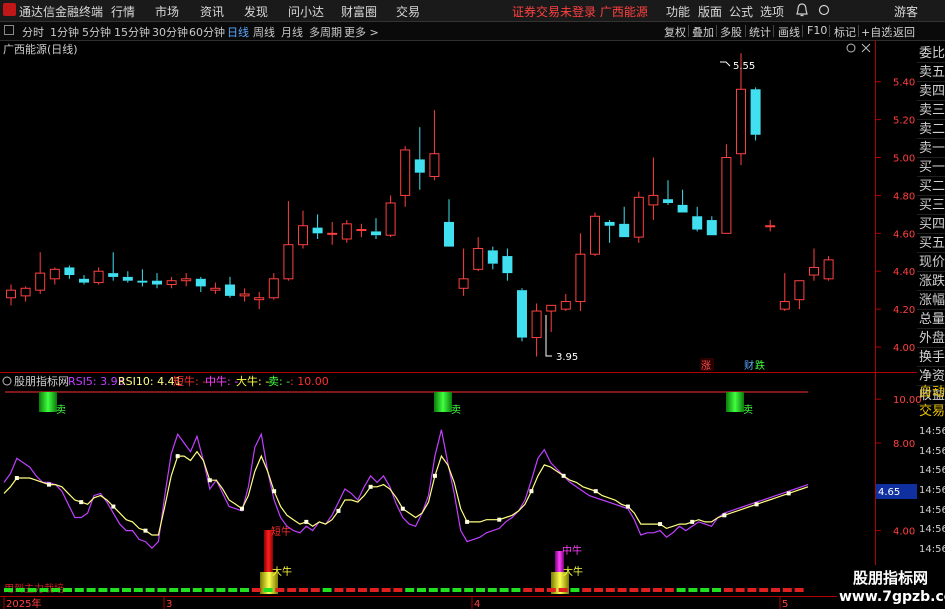 This screenshot has width=945, height=609. I want to click on quote-tab: 卖三, so click(931, 110).